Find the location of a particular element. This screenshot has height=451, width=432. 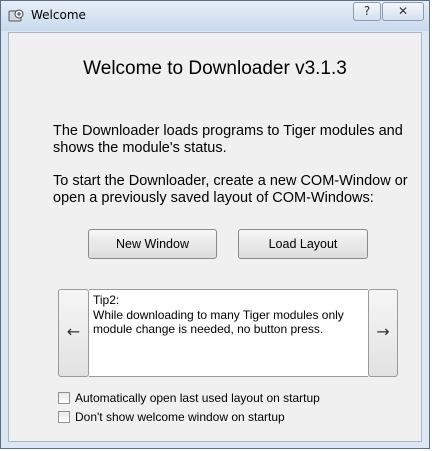

arrow-right-icon: → is located at coordinates (383, 331).